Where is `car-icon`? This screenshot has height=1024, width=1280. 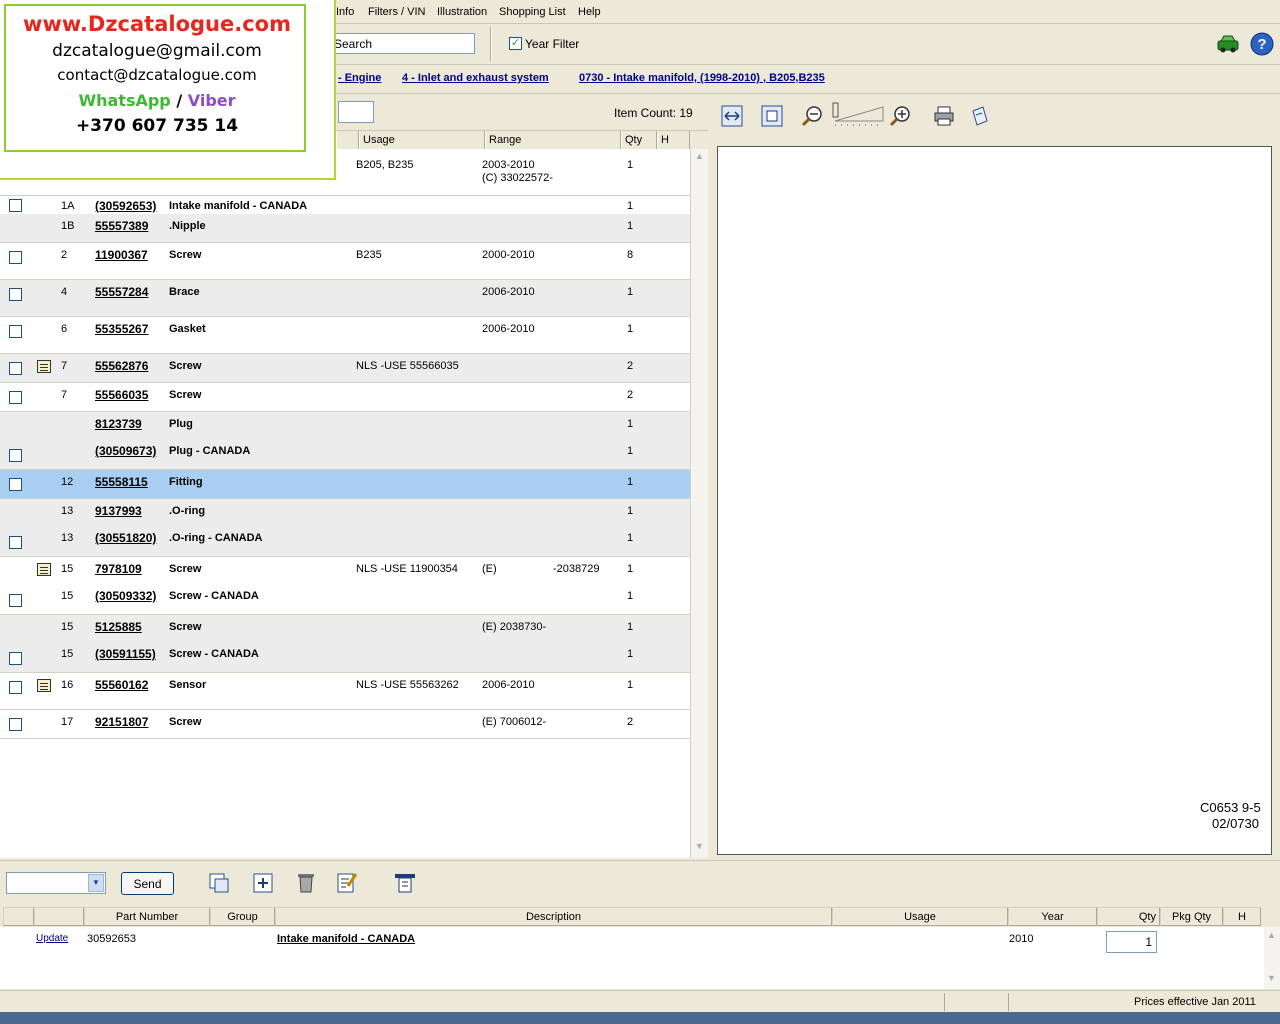 car-icon is located at coordinates (1227, 44).